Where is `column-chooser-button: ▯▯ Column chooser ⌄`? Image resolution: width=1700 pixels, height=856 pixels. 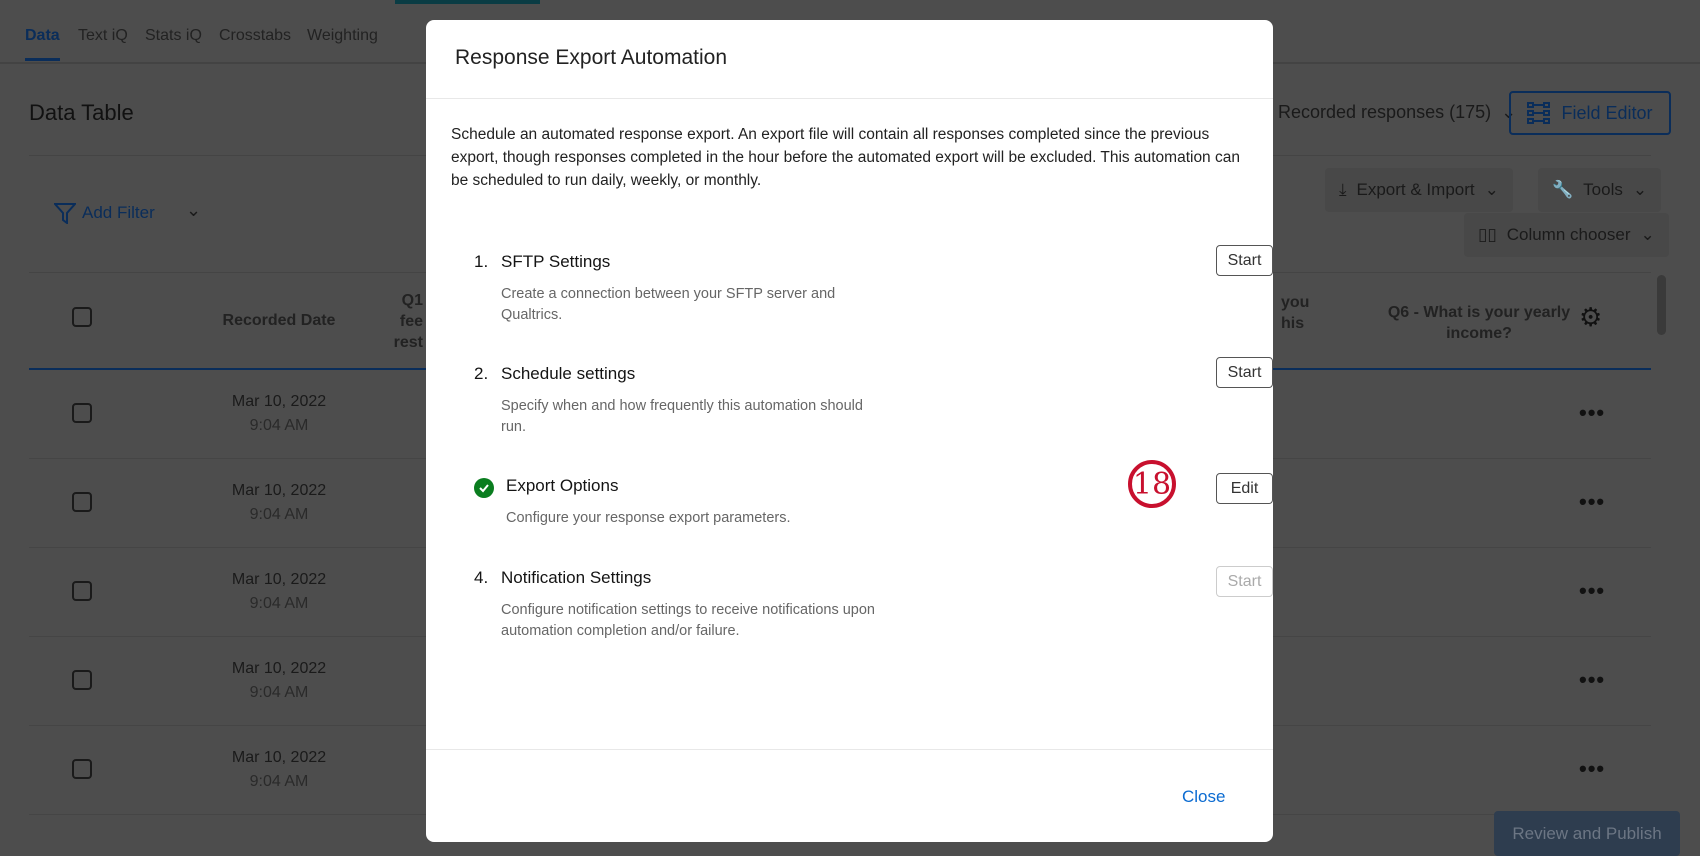 column-chooser-button: ▯▯ Column chooser ⌄ is located at coordinates (1566, 235).